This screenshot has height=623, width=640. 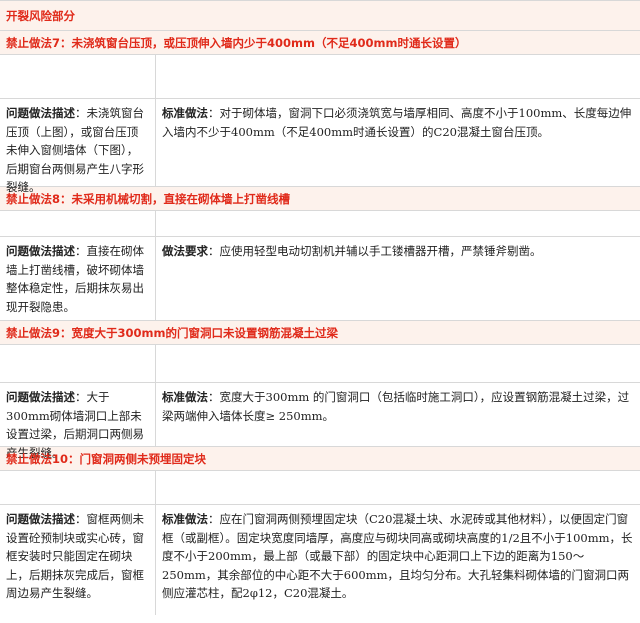 I want to click on item-title: 禁止做法10：门窗洞两侧未预埋固定块, so click(x=106, y=458).